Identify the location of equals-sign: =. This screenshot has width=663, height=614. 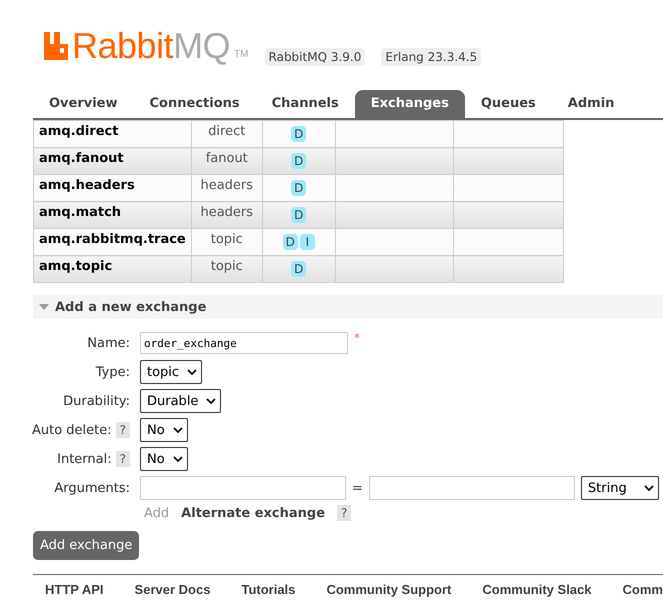
(357, 488).